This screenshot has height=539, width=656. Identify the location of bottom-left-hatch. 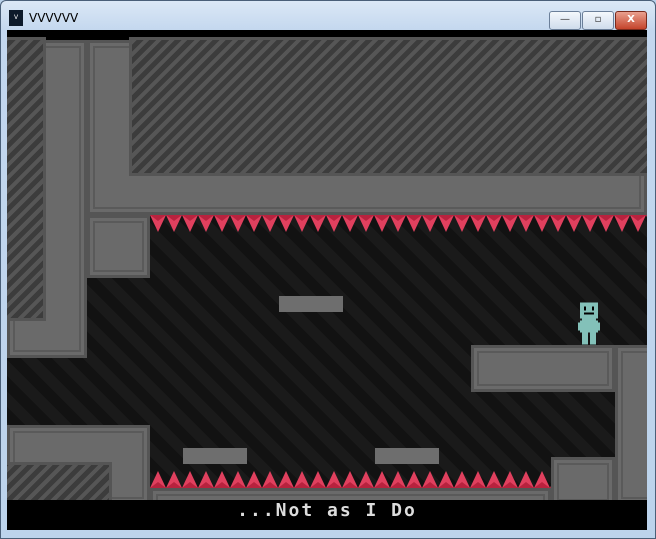
(58, 485).